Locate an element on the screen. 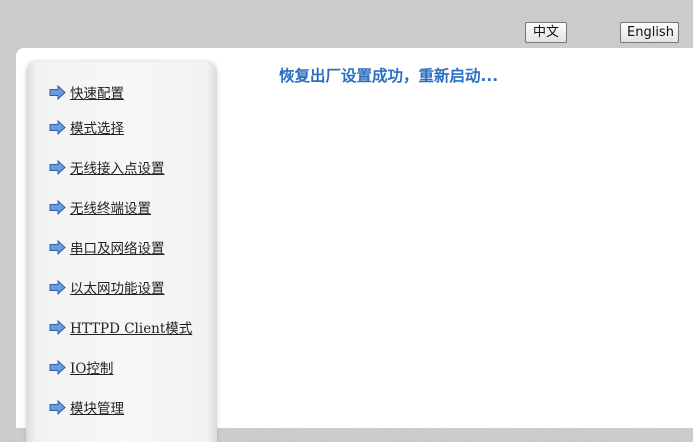 The height and width of the screenshot is (442, 693). sidebar-item-ethernet: 以太网功能设置 is located at coordinates (107, 287).